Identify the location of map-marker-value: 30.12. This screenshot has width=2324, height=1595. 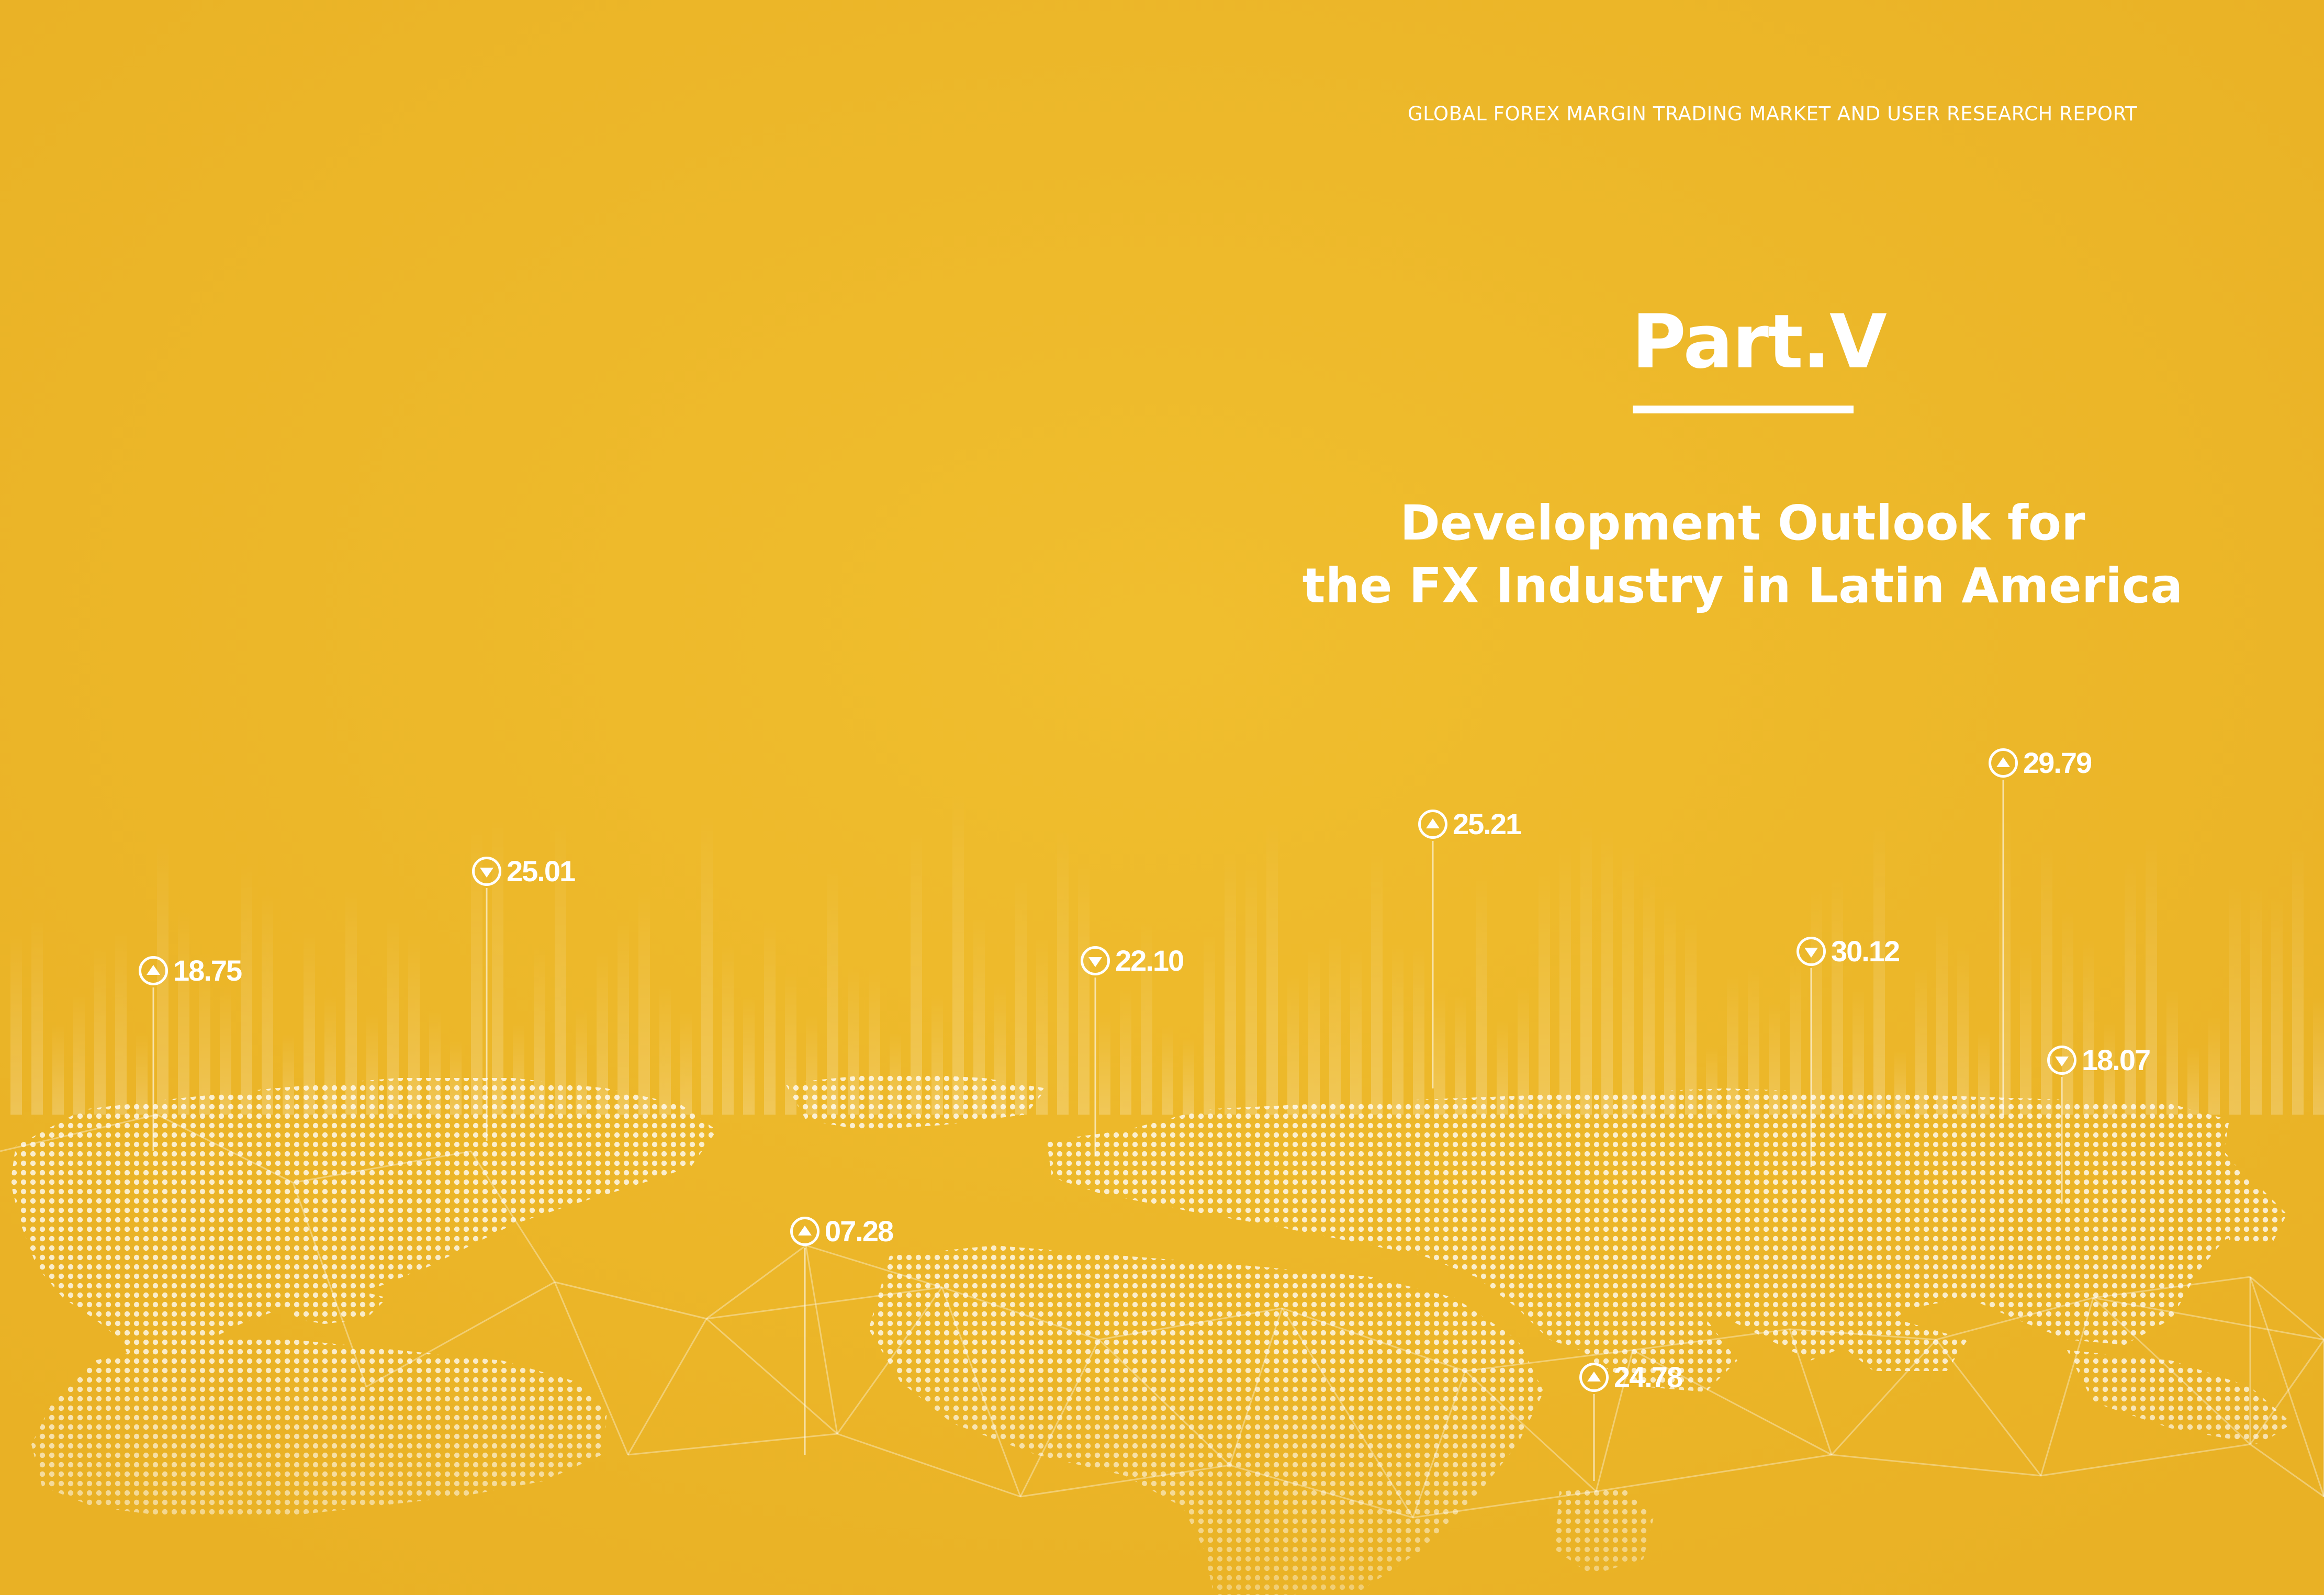
(1866, 952).